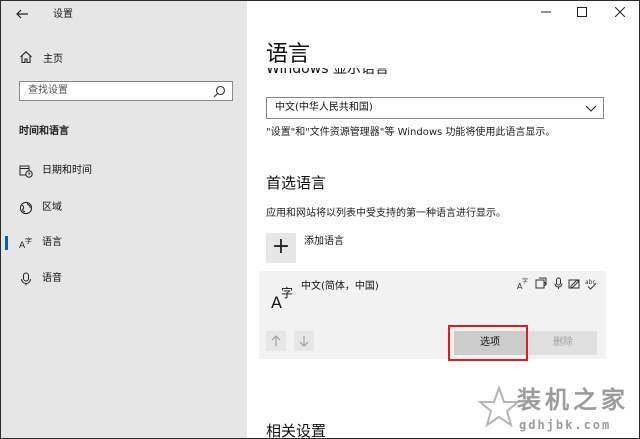 This screenshot has width=640, height=439. What do you see at coordinates (281, 248) in the screenshot?
I see `plus-icon: +` at bounding box center [281, 248].